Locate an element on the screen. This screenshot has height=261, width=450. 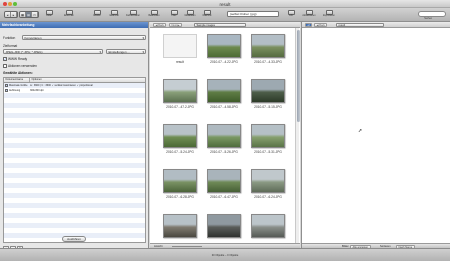
target-format-select: JPEG-JFIF (*.JPG; *.JPEG) is located at coordinates (53, 52).